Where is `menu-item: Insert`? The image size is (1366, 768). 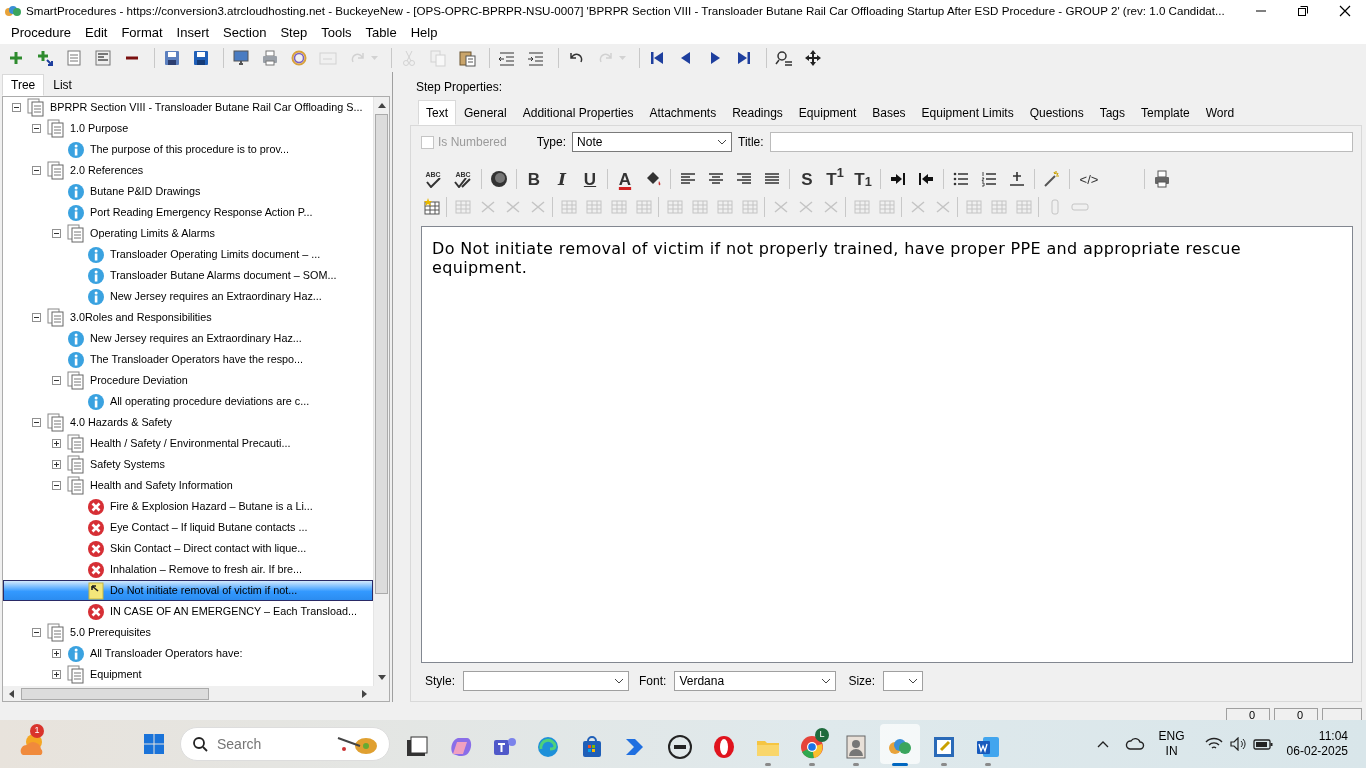
menu-item: Insert is located at coordinates (193, 33).